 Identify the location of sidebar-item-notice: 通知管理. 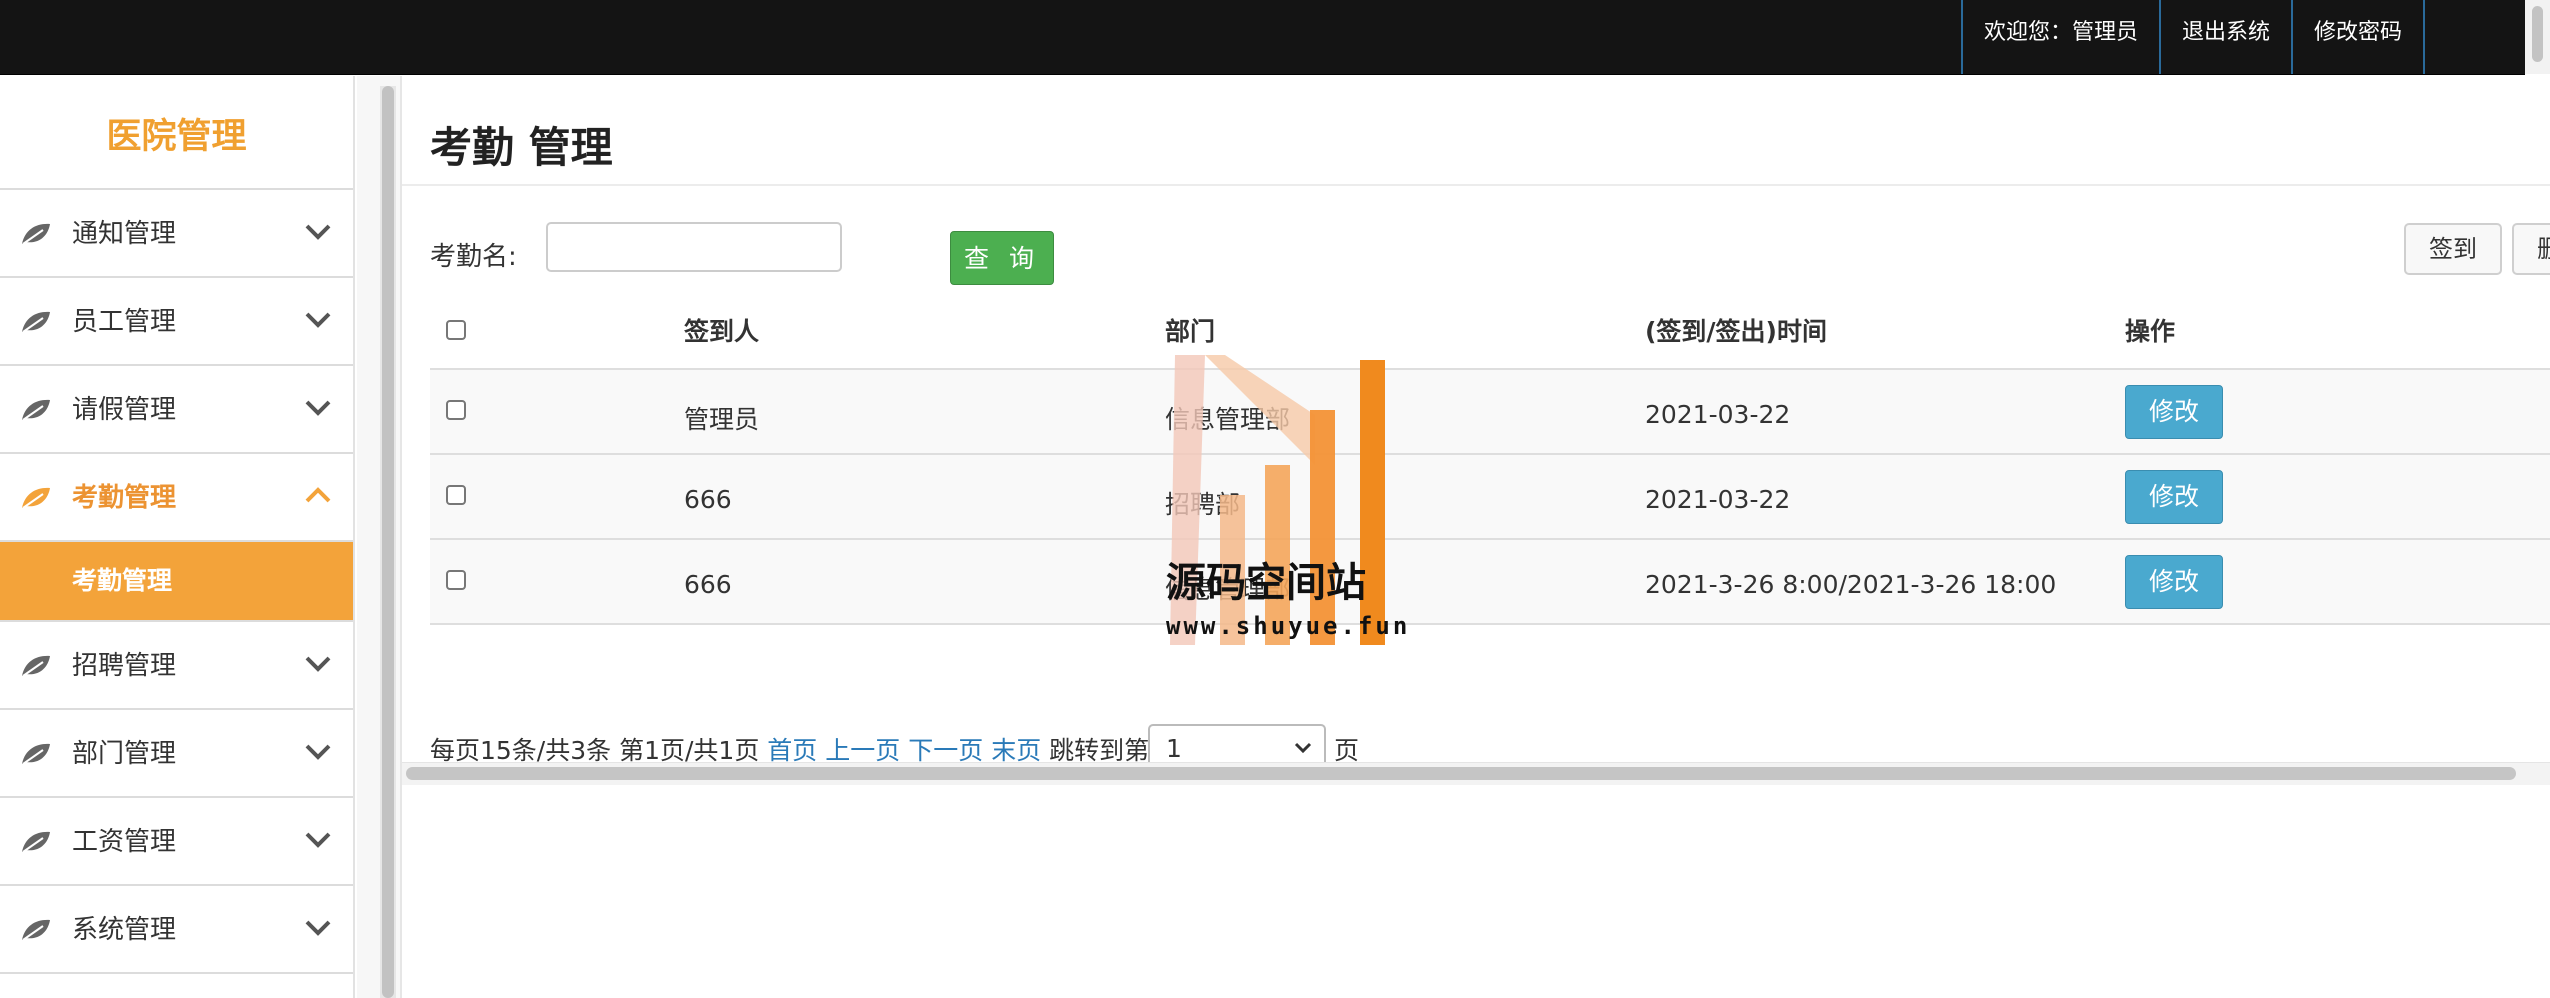
(176, 234).